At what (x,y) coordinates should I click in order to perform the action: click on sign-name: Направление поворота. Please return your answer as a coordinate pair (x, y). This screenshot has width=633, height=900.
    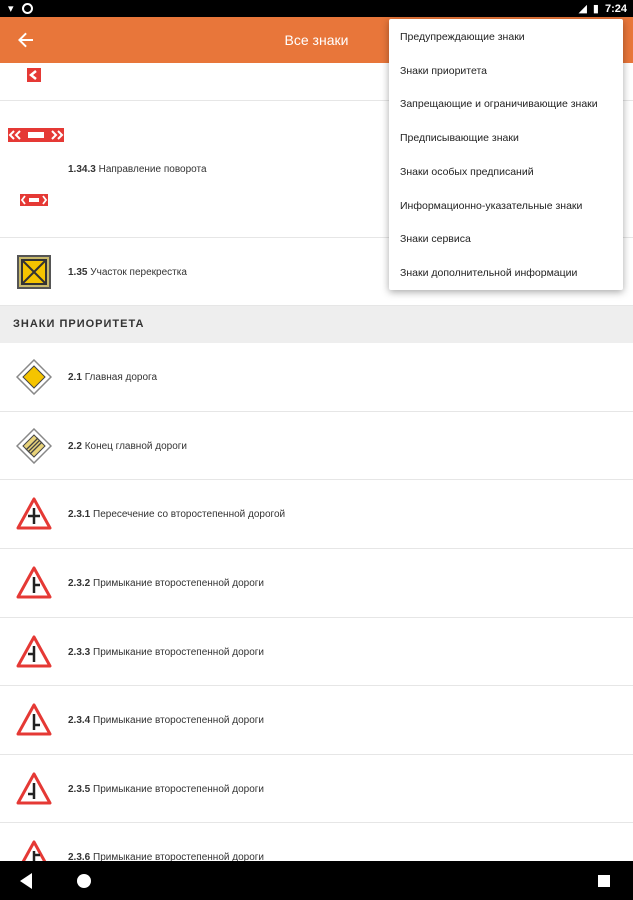
    Looking at the image, I should click on (152, 169).